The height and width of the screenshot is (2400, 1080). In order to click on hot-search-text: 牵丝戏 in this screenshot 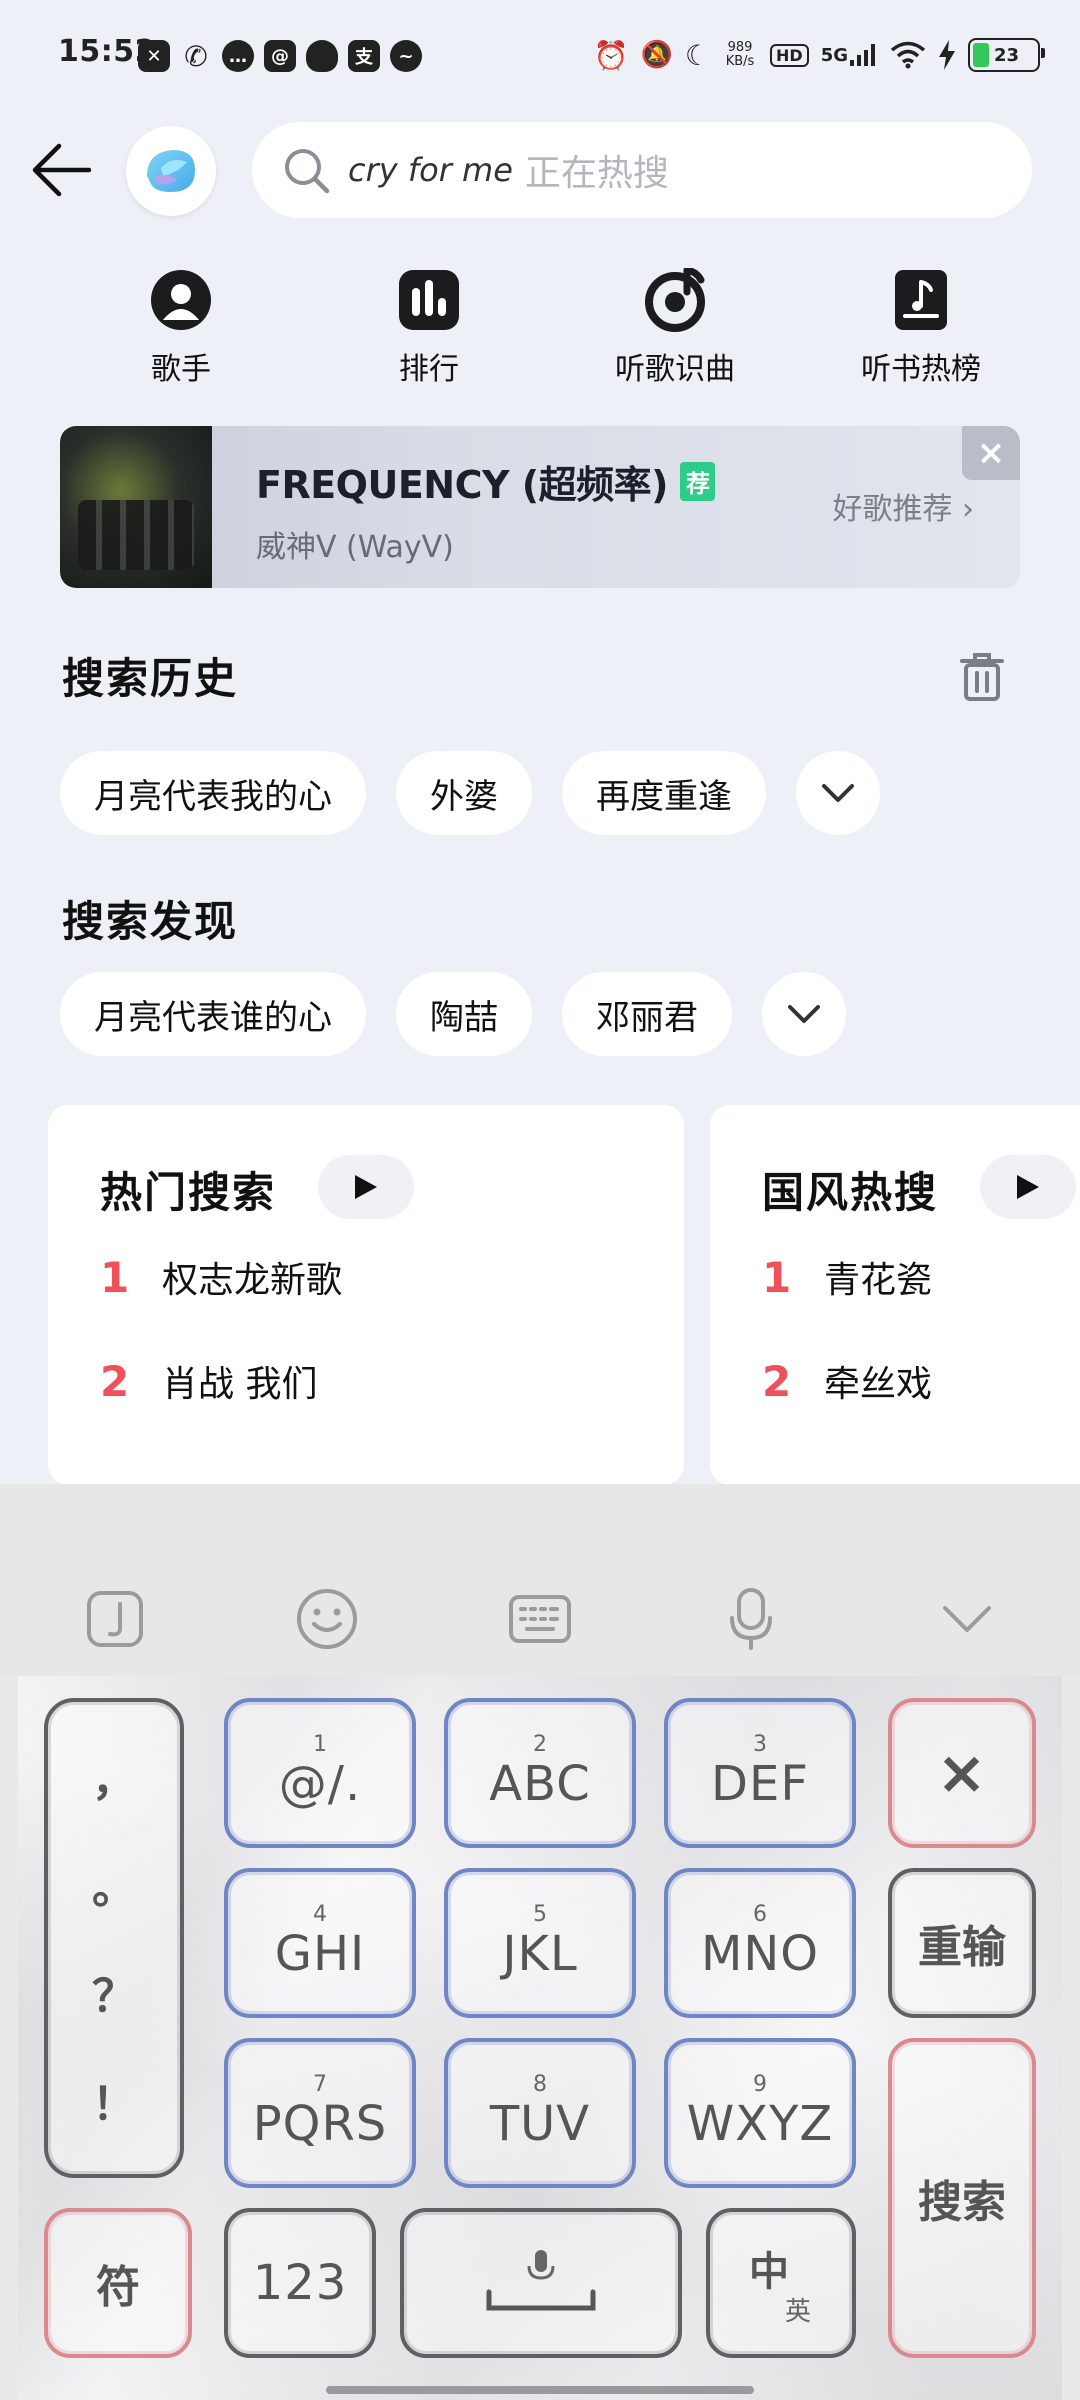, I will do `click(878, 1384)`.